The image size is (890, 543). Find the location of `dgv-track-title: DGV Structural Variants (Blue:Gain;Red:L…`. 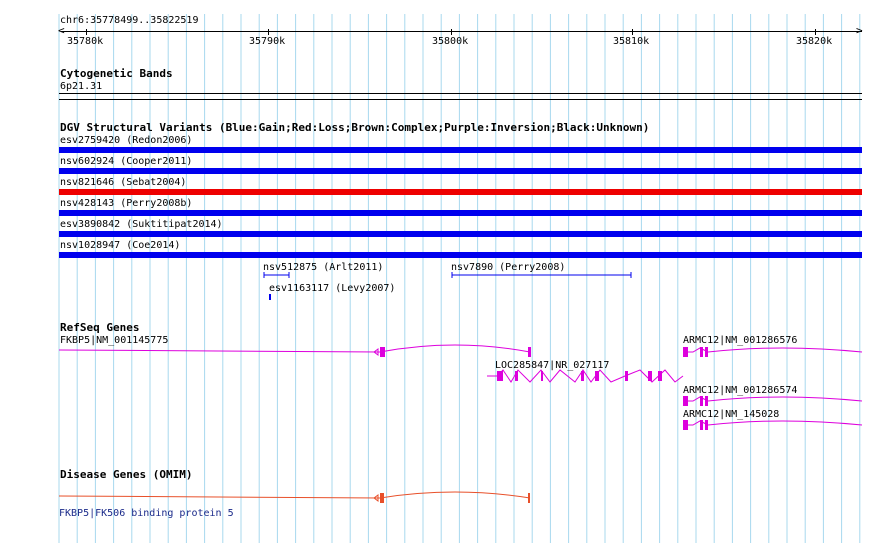

dgv-track-title: DGV Structural Variants (Blue:Gain;Red:L… is located at coordinates (354, 128).